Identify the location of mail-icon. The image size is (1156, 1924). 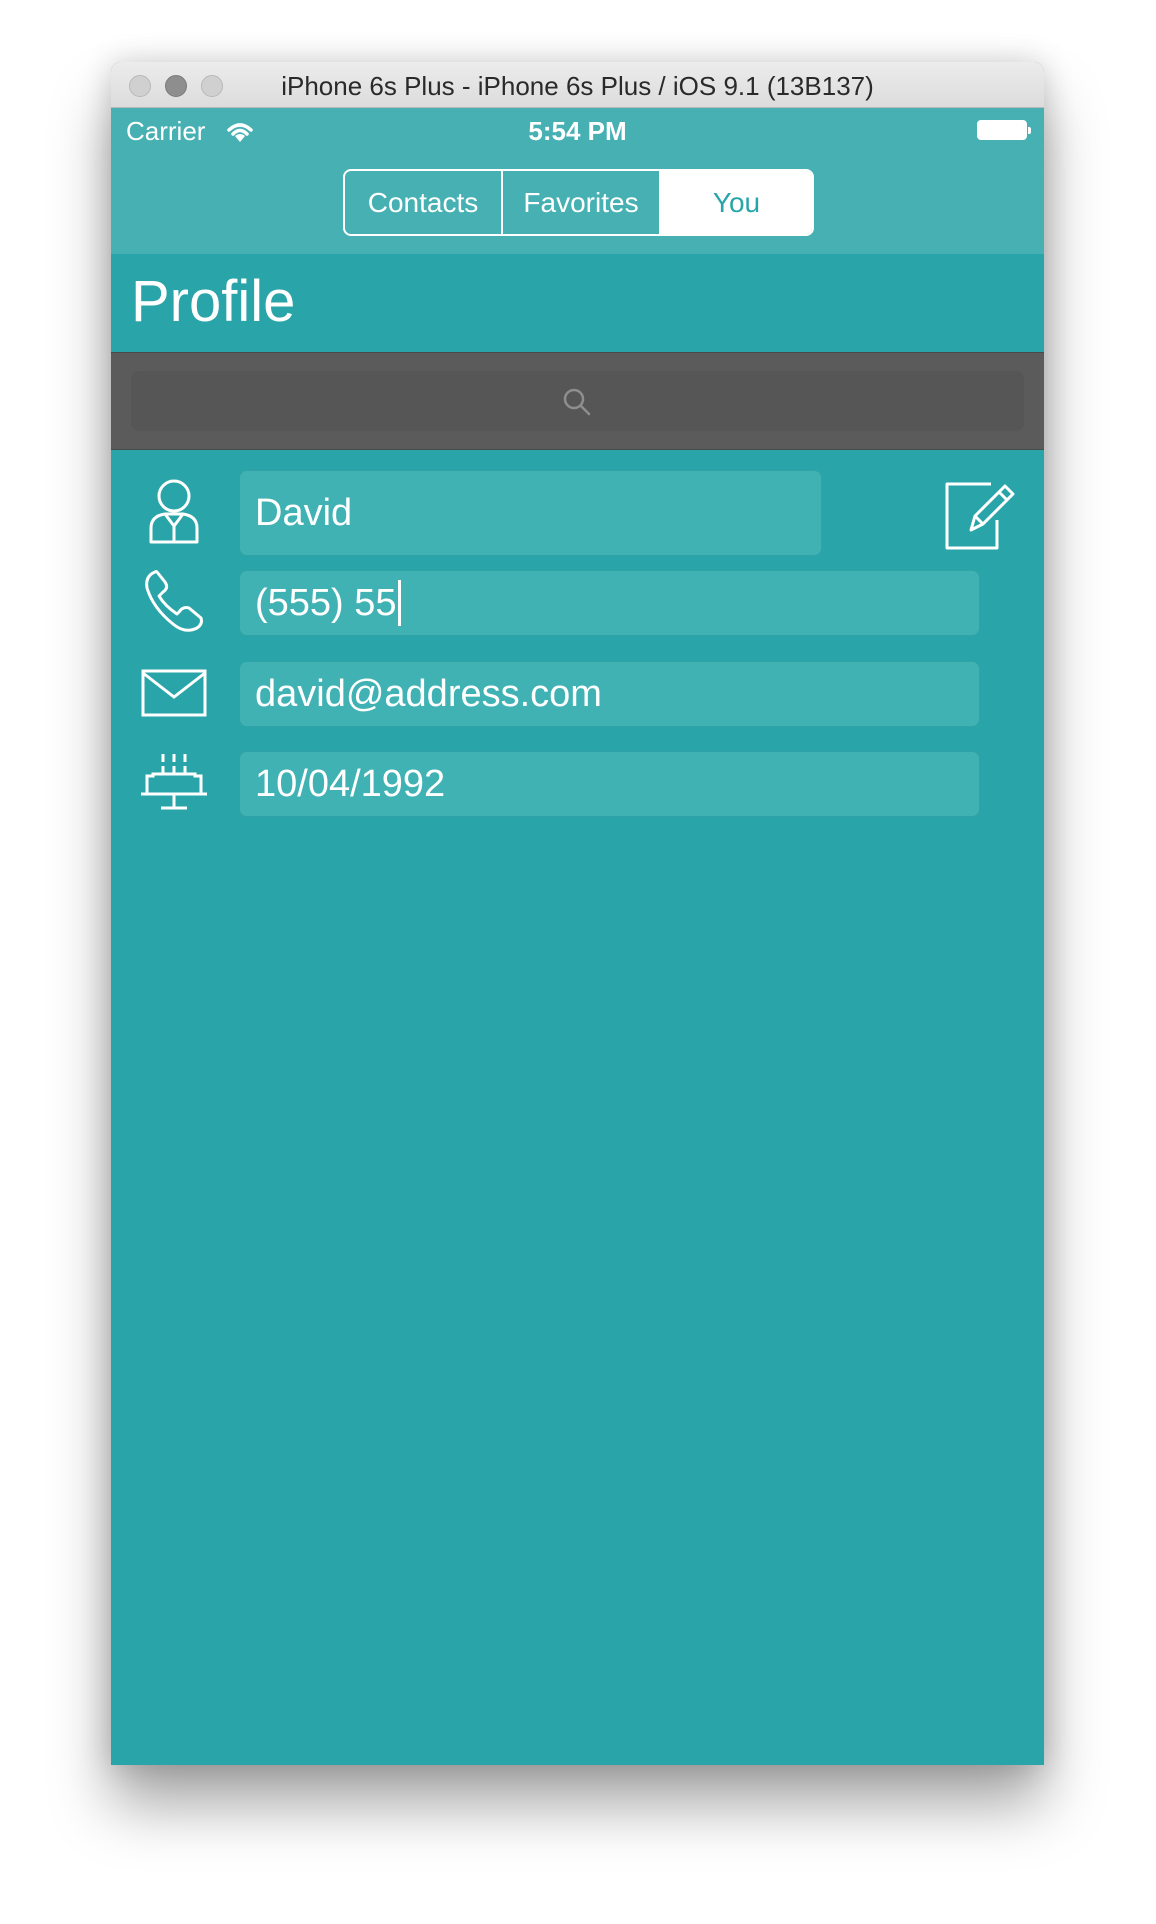
(174, 693).